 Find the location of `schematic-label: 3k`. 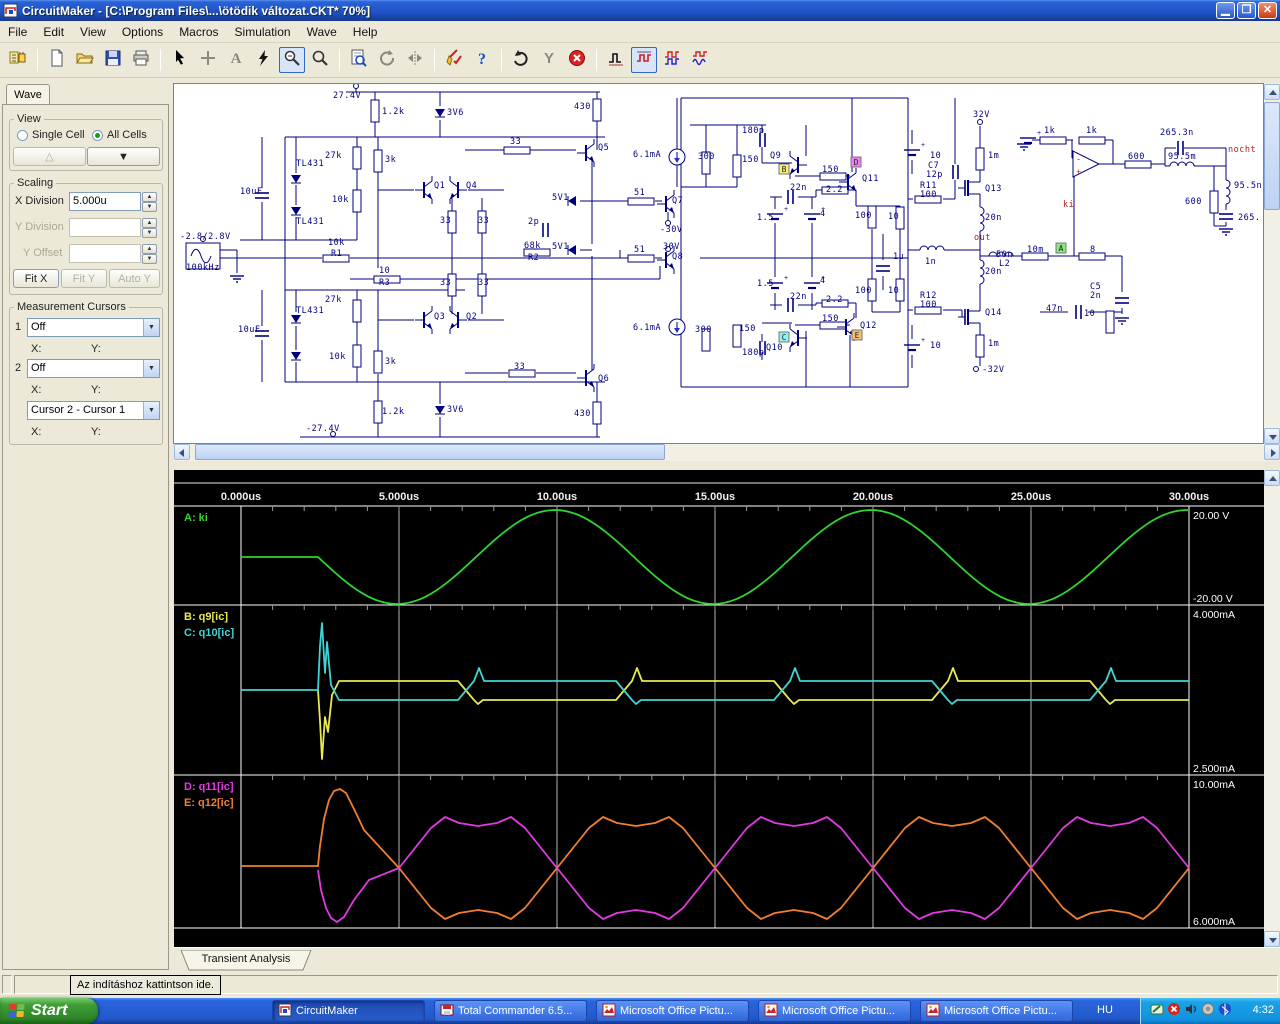

schematic-label: 3k is located at coordinates (390, 160).